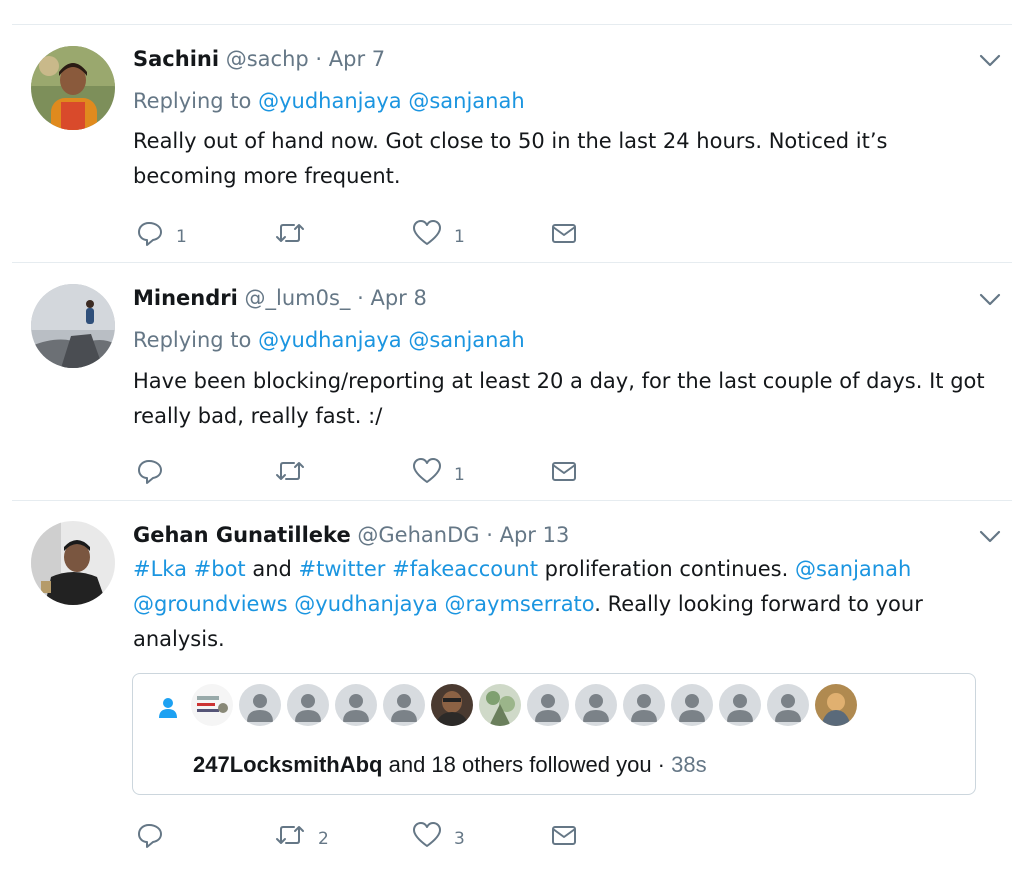 The image size is (1024, 889). I want to click on person-icon, so click(168, 708).